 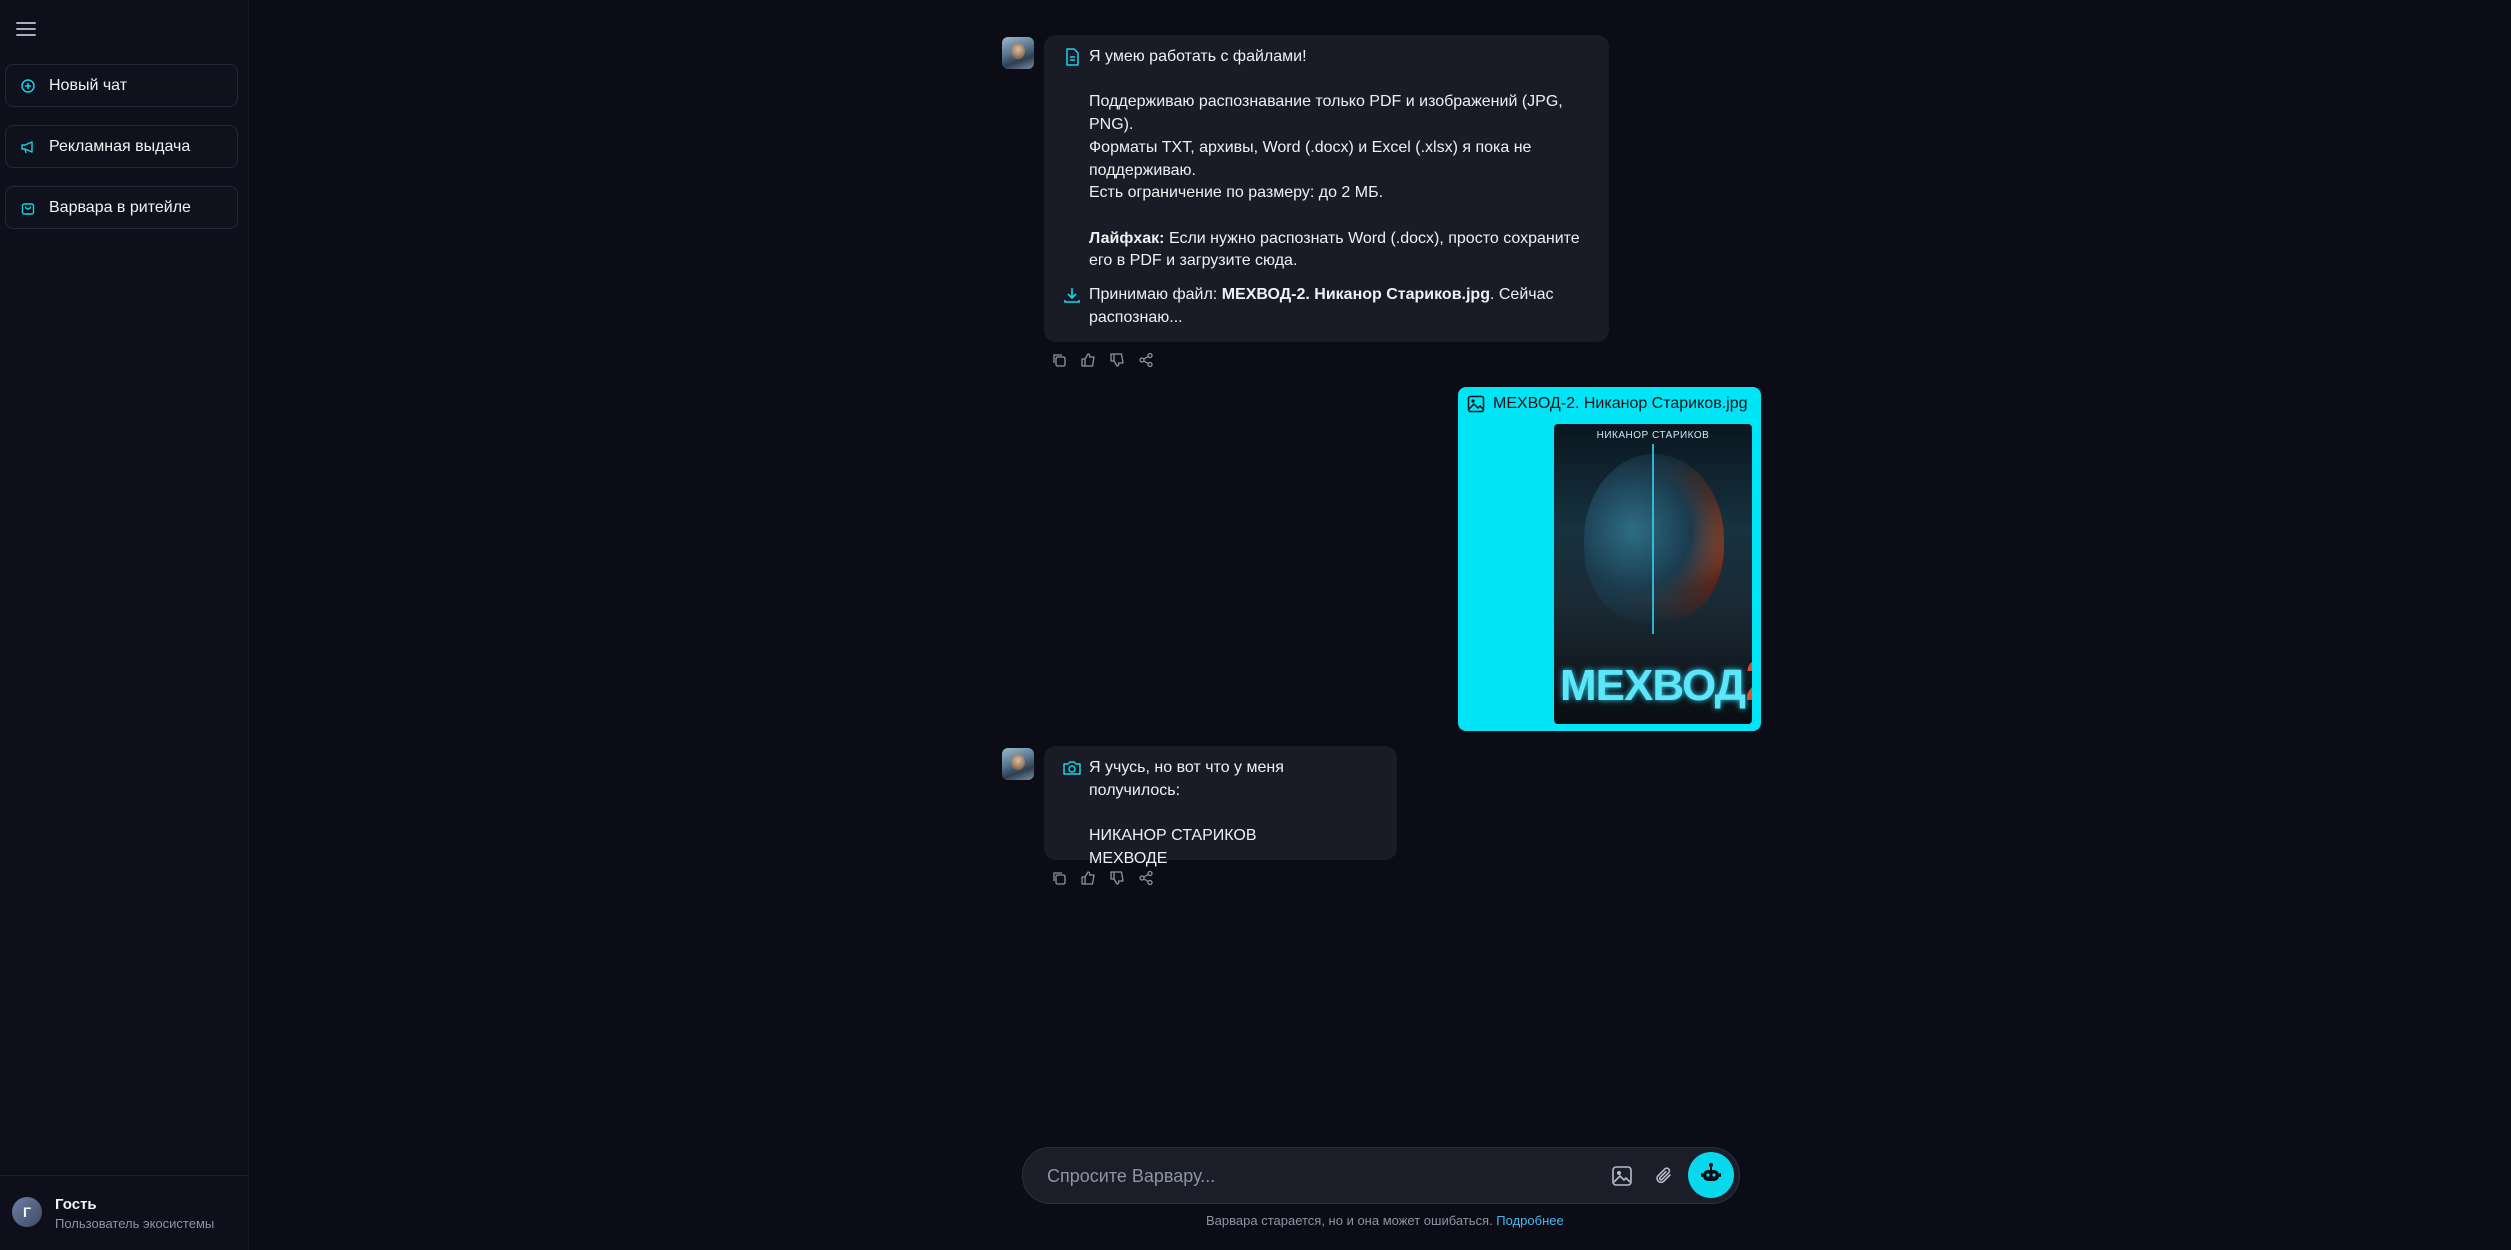 I want to click on message-input, so click(x=1317, y=1176).